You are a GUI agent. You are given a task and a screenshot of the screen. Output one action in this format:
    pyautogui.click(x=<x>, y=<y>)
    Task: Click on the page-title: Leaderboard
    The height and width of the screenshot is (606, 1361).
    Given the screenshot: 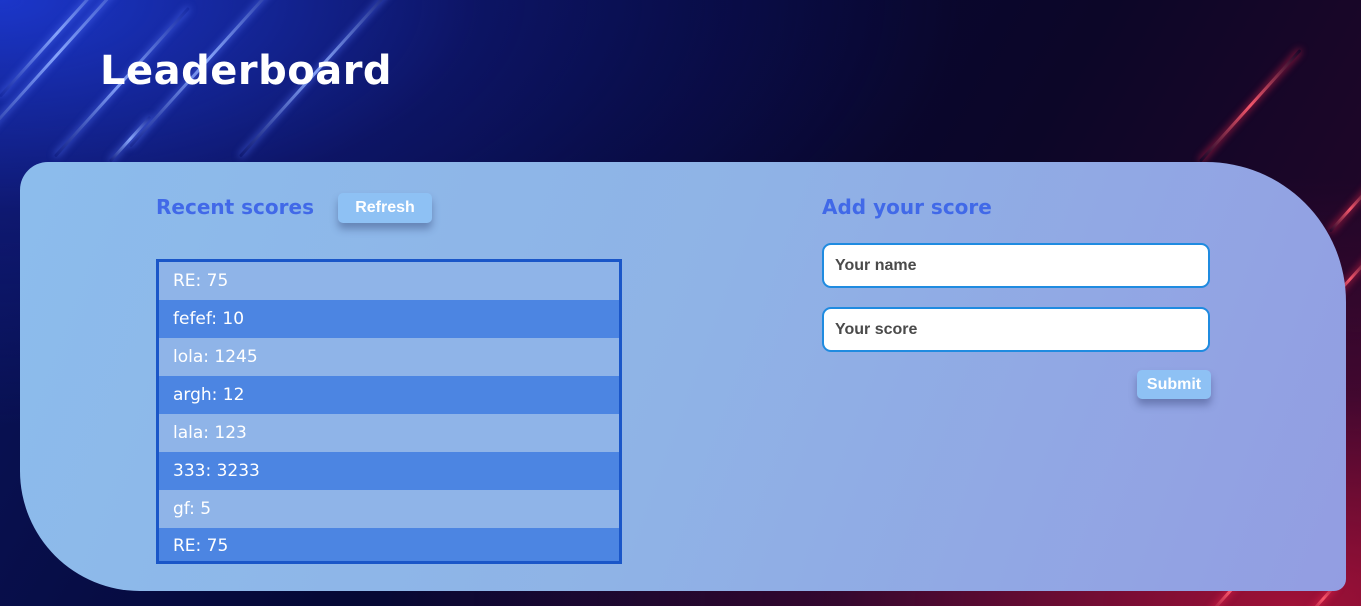 What is the action you would take?
    pyautogui.click(x=246, y=71)
    